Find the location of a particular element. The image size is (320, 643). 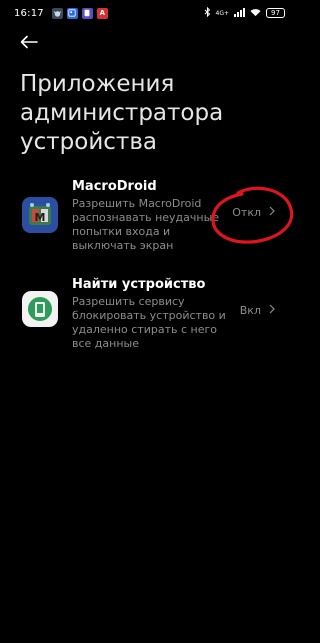

status-time: 16:17 is located at coordinates (29, 13).